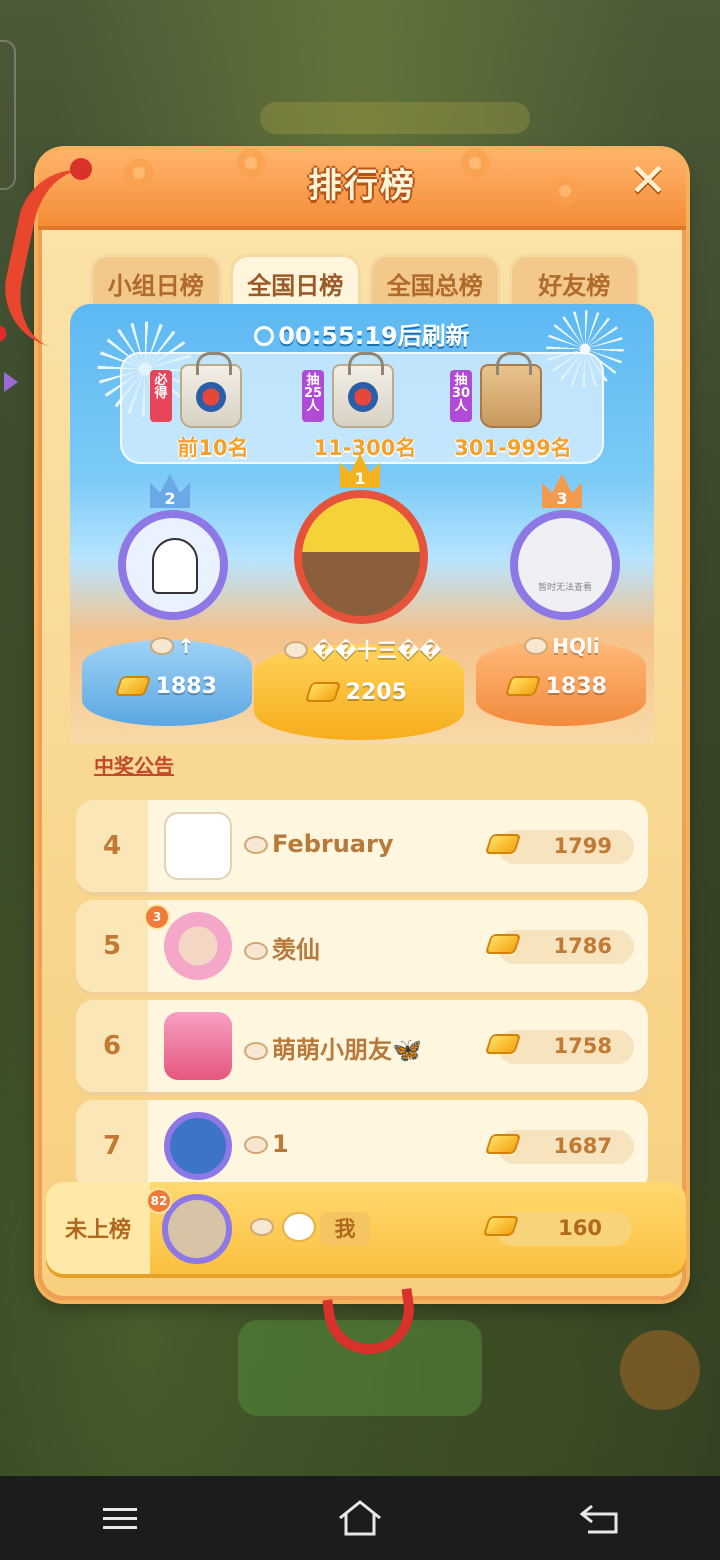  I want to click on tab-group-daily: 小组日榜, so click(156, 282).